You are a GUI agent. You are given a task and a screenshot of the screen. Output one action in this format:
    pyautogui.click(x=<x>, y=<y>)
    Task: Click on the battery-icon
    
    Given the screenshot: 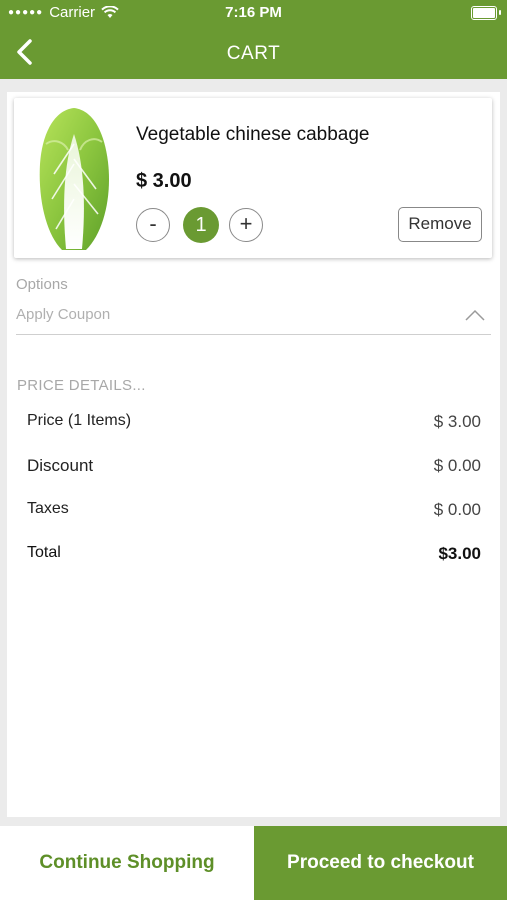 What is the action you would take?
    pyautogui.click(x=484, y=13)
    